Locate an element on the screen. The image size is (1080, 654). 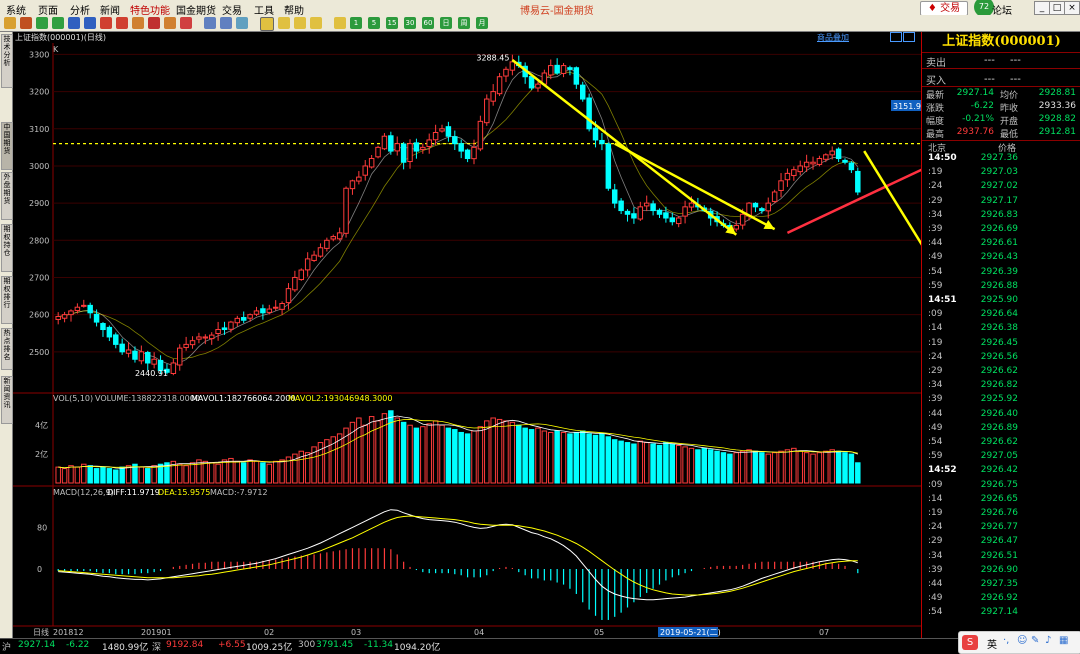
quote-value: -6.22 is located at coordinates (982, 106).